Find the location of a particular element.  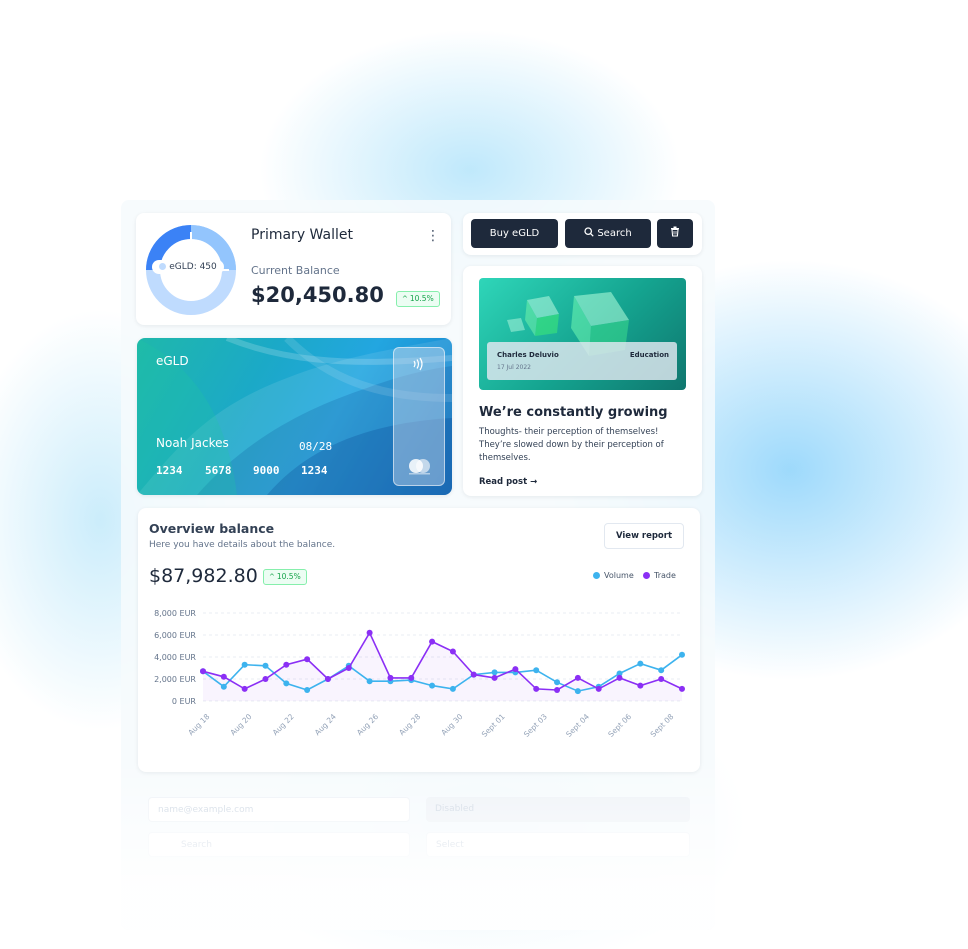

blog-author: Charles Deluvio is located at coordinates (528, 355).